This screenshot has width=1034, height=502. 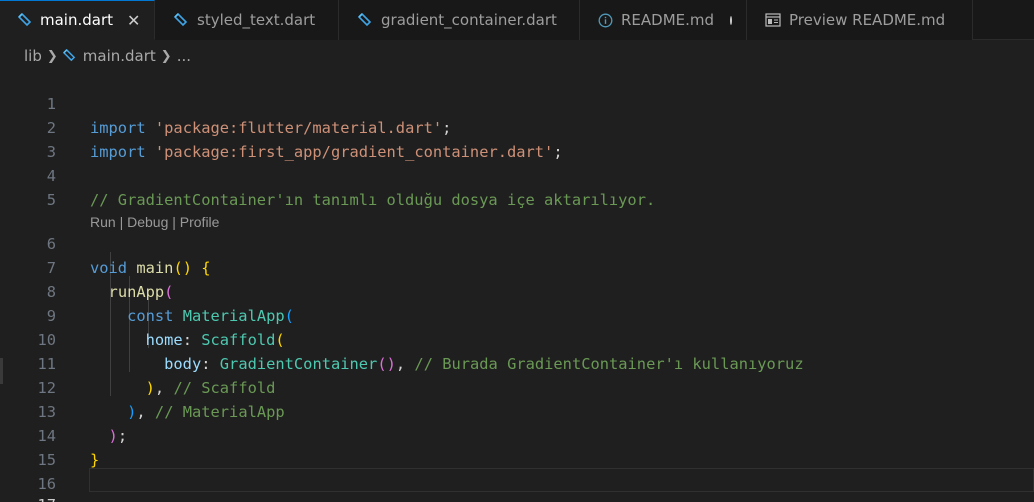 What do you see at coordinates (517, 266) in the screenshot?
I see `code-line: 7 runApp(` at bounding box center [517, 266].